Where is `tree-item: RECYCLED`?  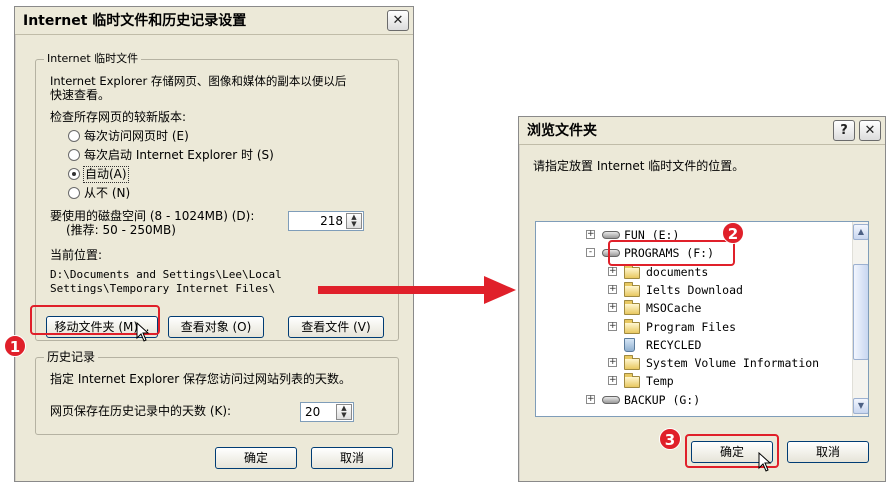 tree-item: RECYCLED is located at coordinates (691, 345).